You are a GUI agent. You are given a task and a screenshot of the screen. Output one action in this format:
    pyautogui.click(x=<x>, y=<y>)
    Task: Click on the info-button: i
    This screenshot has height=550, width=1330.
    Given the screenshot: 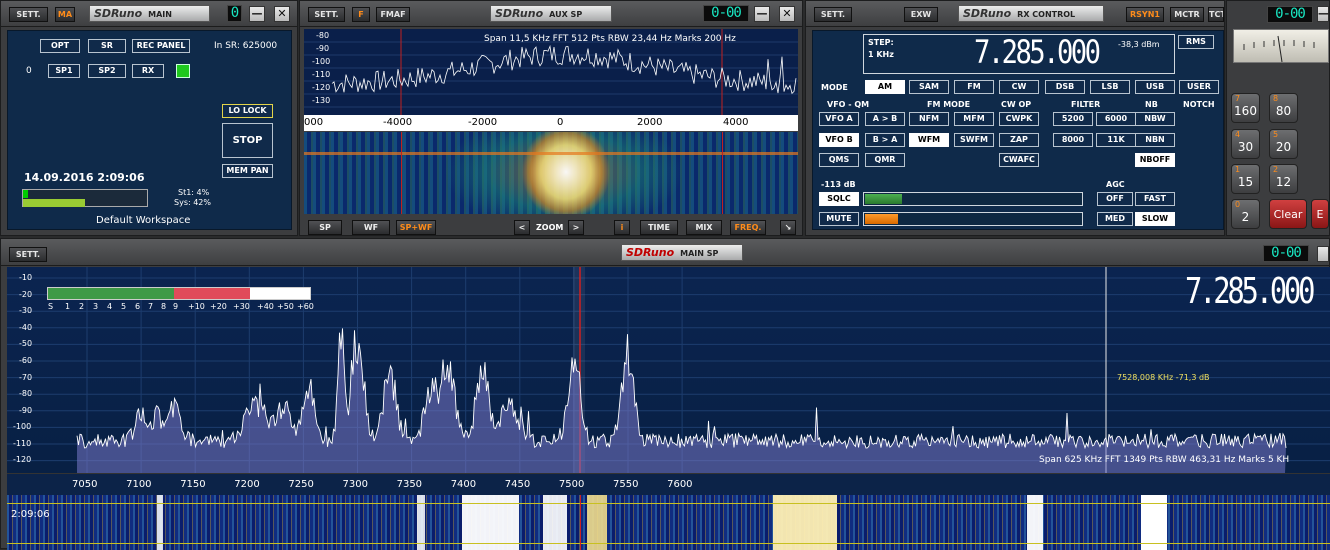 What is the action you would take?
    pyautogui.click(x=622, y=227)
    